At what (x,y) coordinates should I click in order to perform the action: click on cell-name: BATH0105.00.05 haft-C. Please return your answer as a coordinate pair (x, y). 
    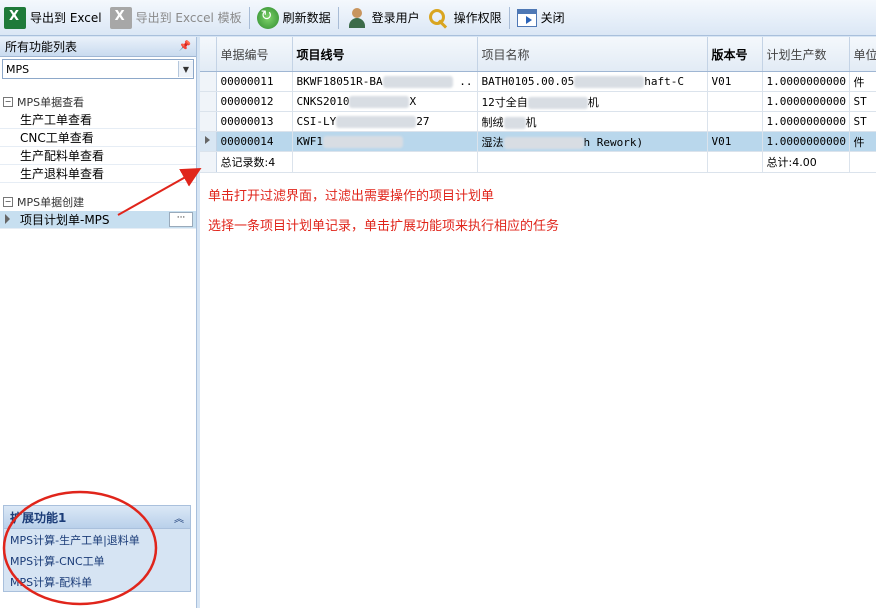
    Looking at the image, I should click on (592, 81).